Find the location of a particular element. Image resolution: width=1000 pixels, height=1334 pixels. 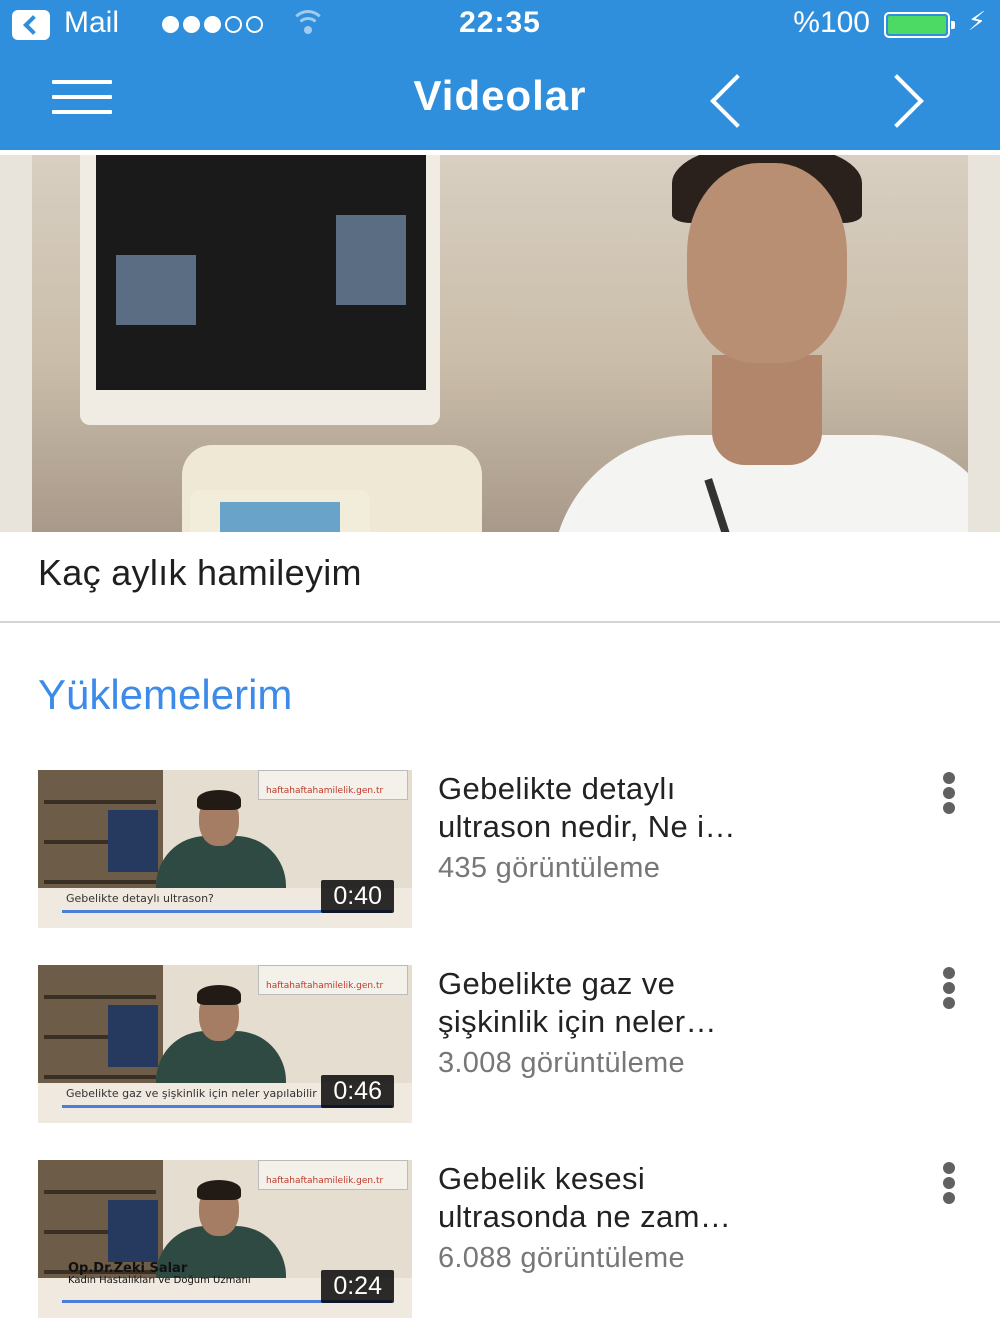

featured-video-title: Kaç aylık hamileyim is located at coordinates (200, 573).